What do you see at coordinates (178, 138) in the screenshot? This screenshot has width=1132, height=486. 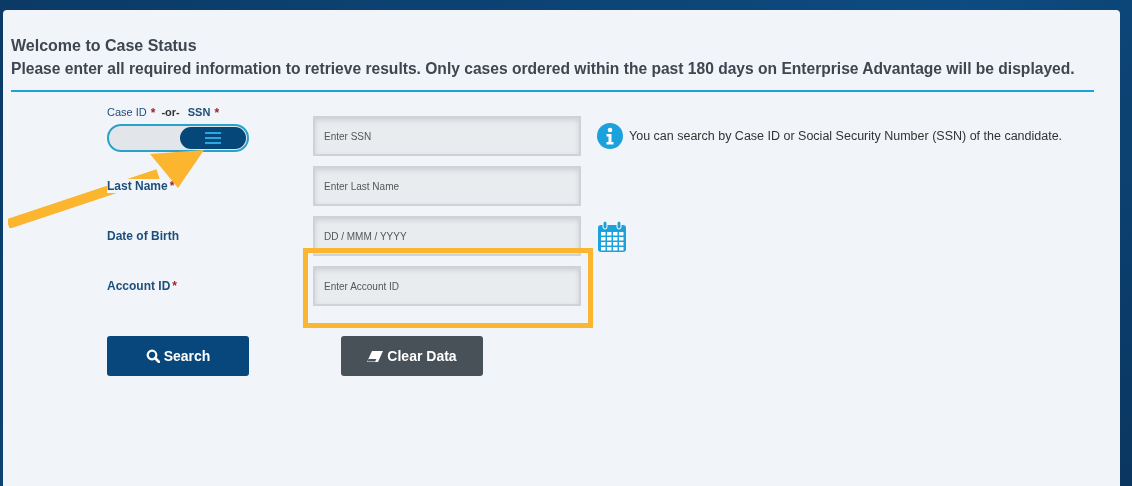 I see `toggle-switch` at bounding box center [178, 138].